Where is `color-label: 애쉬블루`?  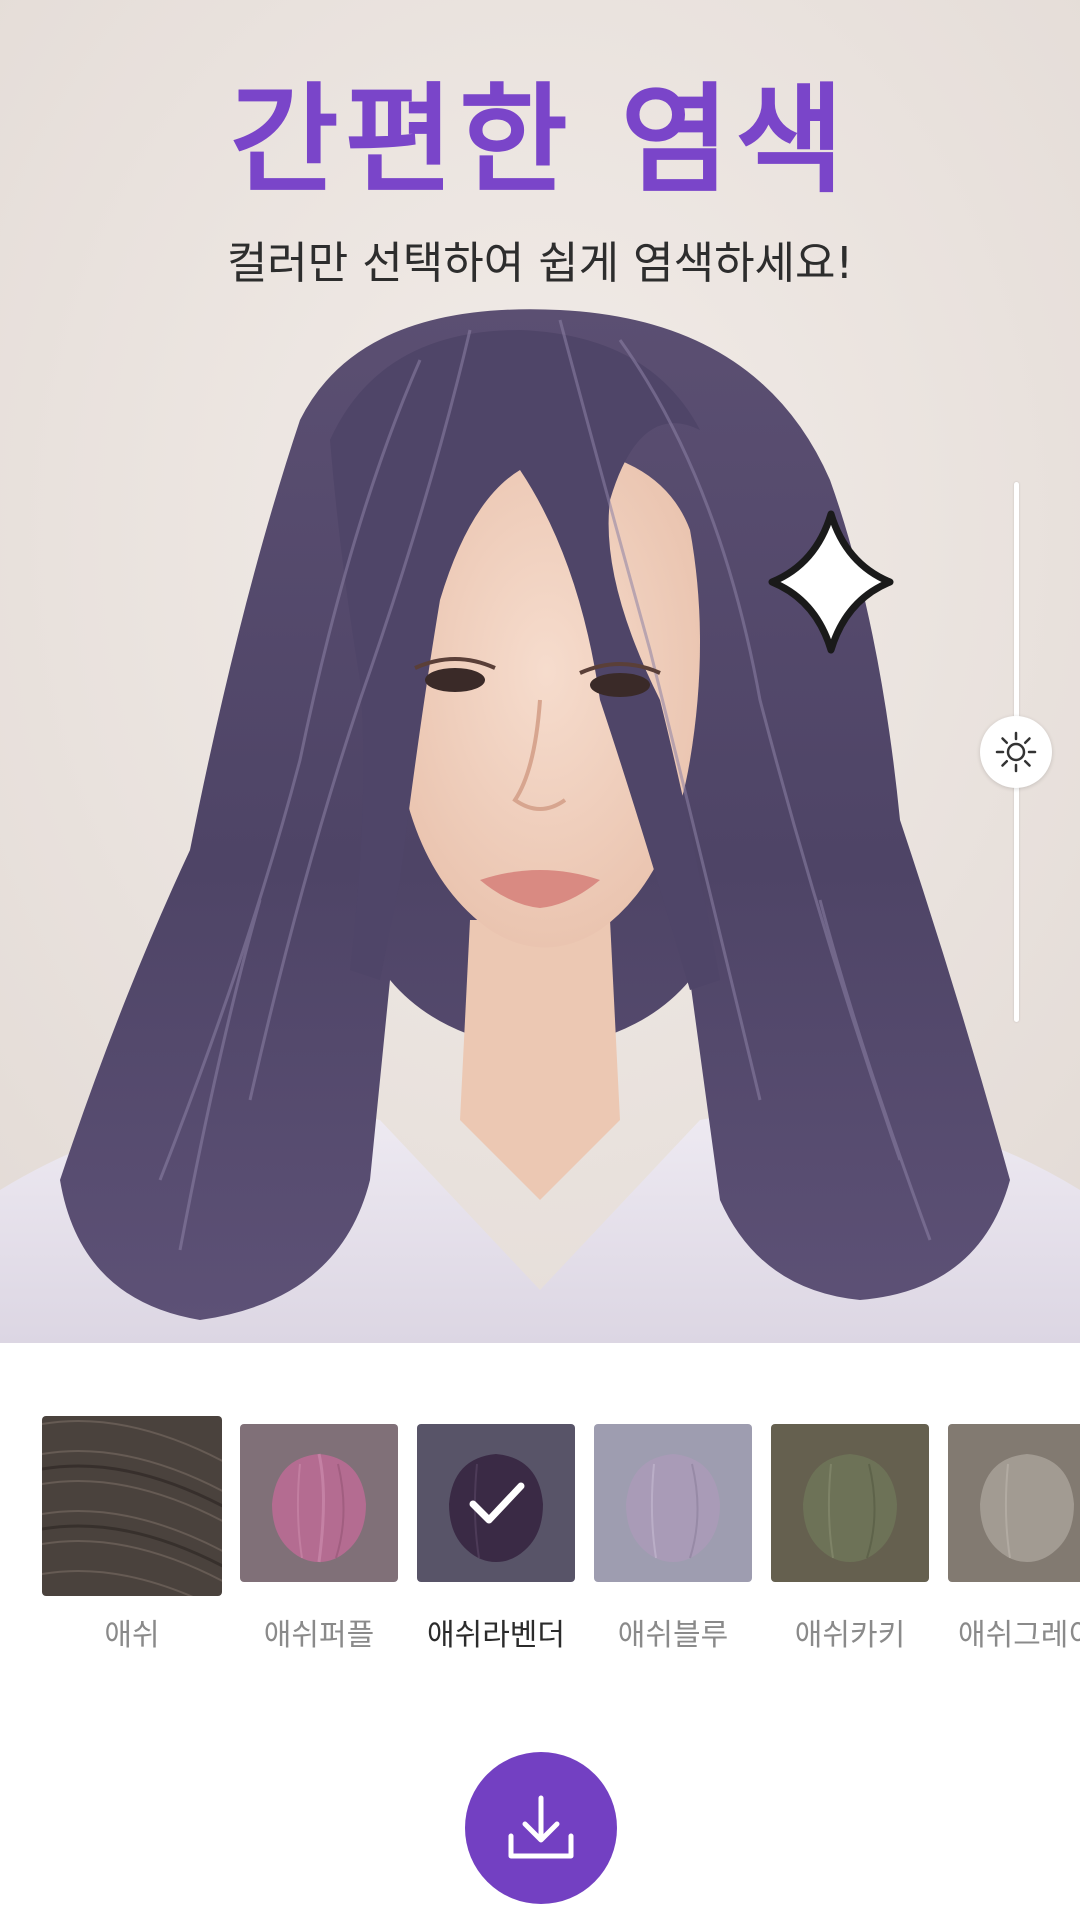 color-label: 애쉬블루 is located at coordinates (673, 1635).